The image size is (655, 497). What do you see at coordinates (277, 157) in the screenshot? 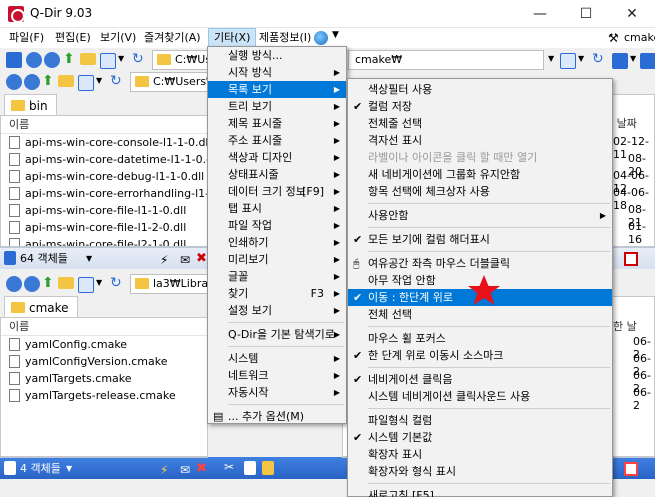
I see `extra-menu-item-6: 색상과 디자인 ▶` at bounding box center [277, 157].